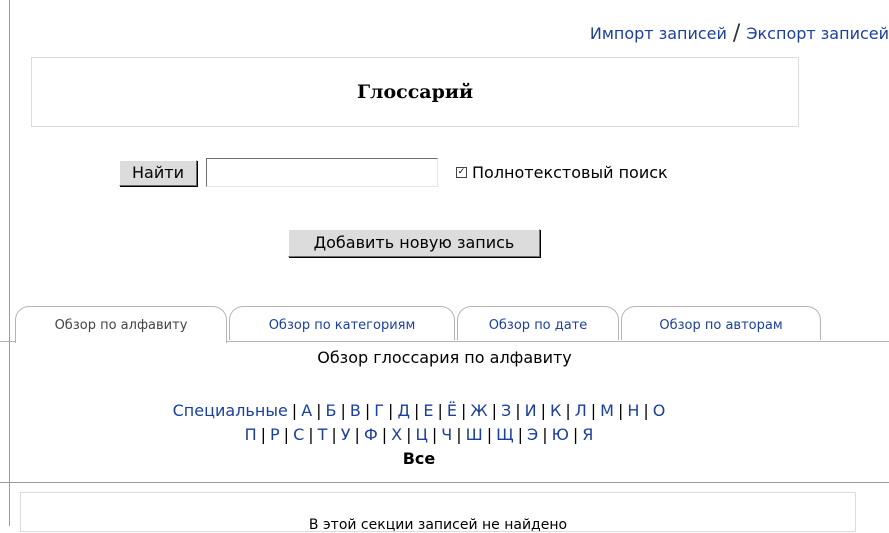 The height and width of the screenshot is (533, 889). I want to click on row2-letters: П | Р | С | Т | У | Ф | Х | Ц | Ч | Ш | Щ | Э | Ю | Я, so click(419, 434).